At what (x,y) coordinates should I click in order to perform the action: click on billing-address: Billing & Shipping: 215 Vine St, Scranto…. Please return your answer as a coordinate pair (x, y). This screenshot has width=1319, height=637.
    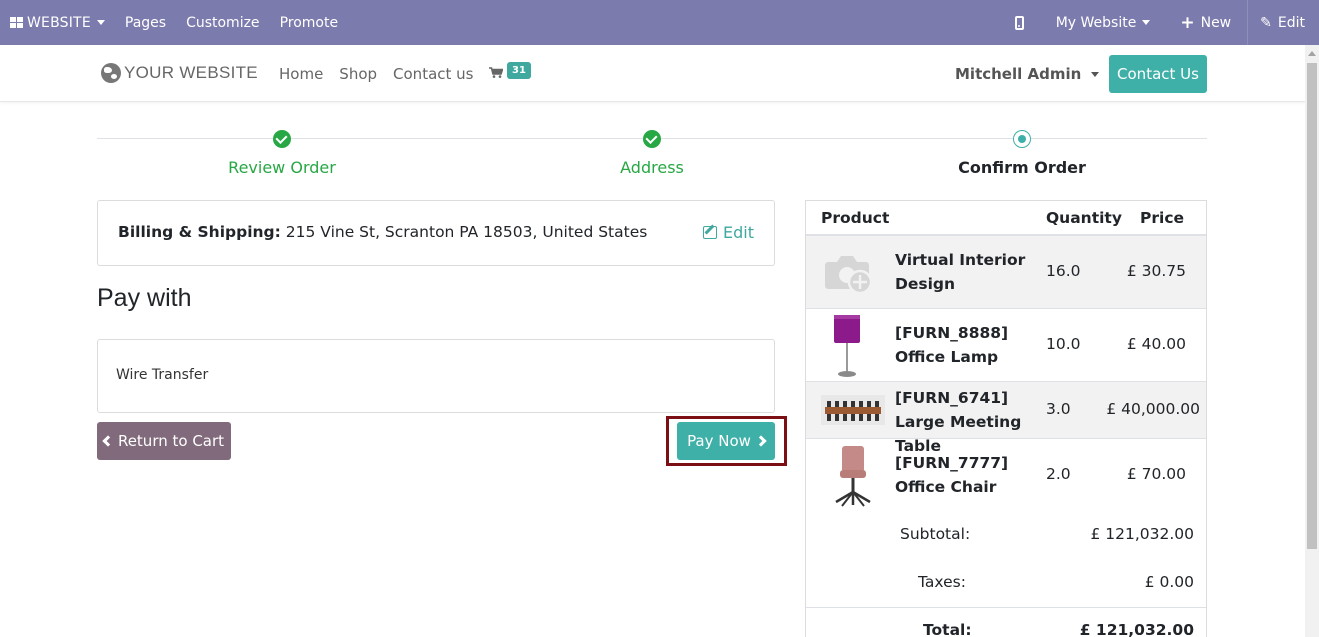
    Looking at the image, I should click on (382, 232).